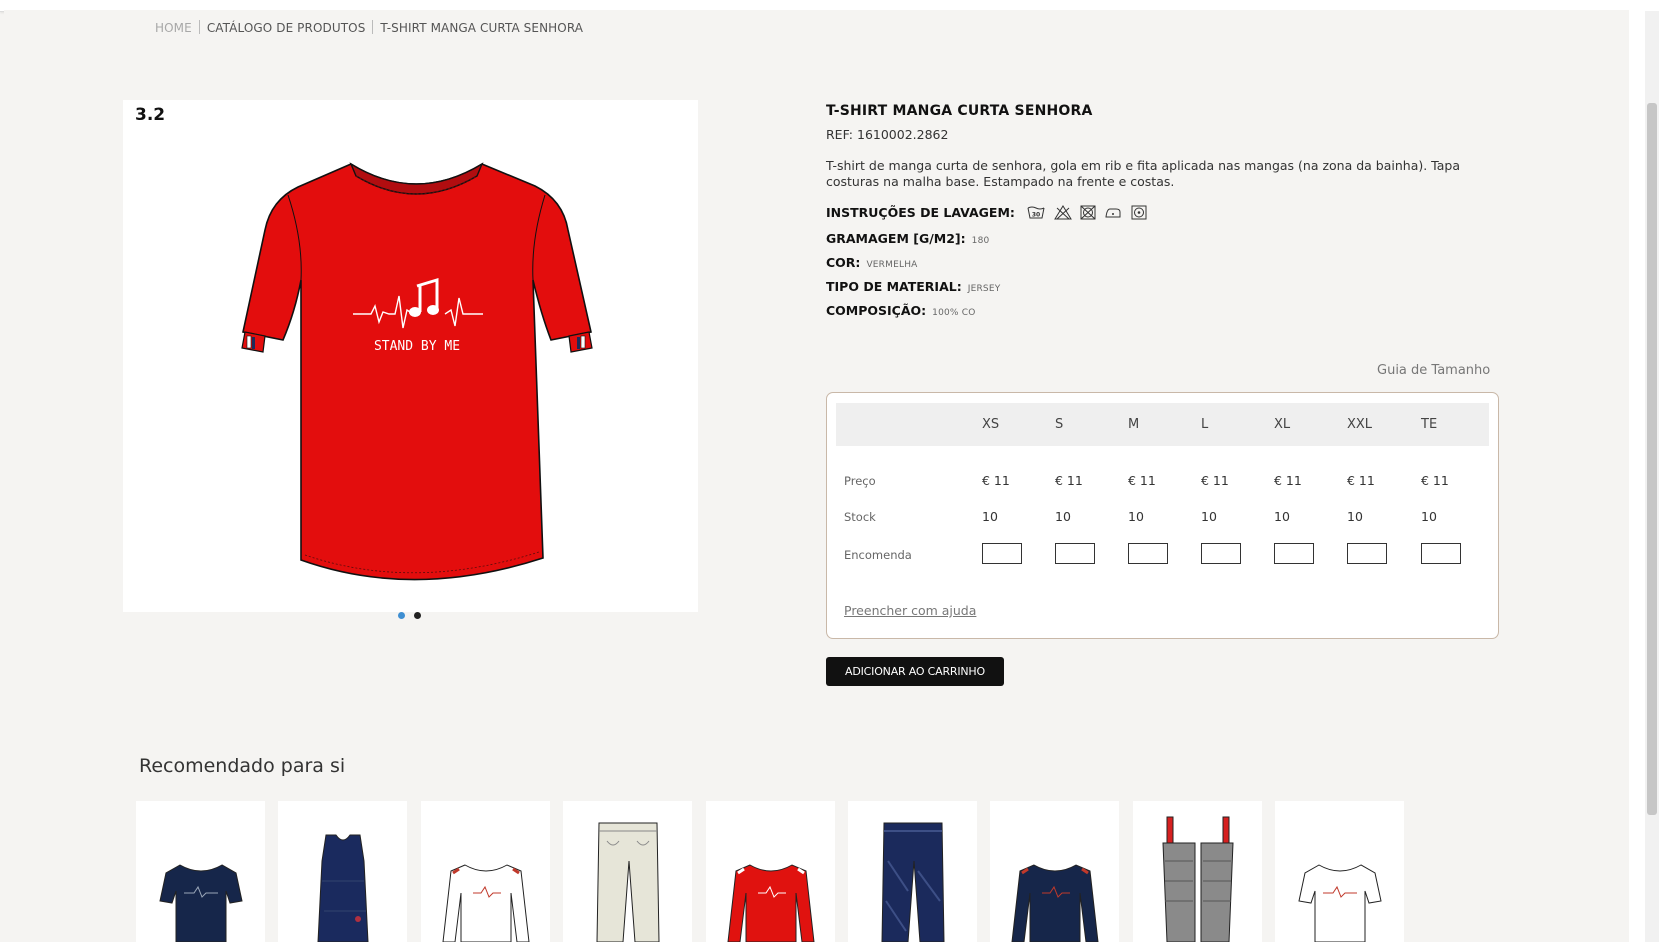 This screenshot has height=942, width=1659. Describe the element at coordinates (901, 310) in the screenshot. I see `composition-attribute: COMPOSIÇÃO: 100% CO` at that location.